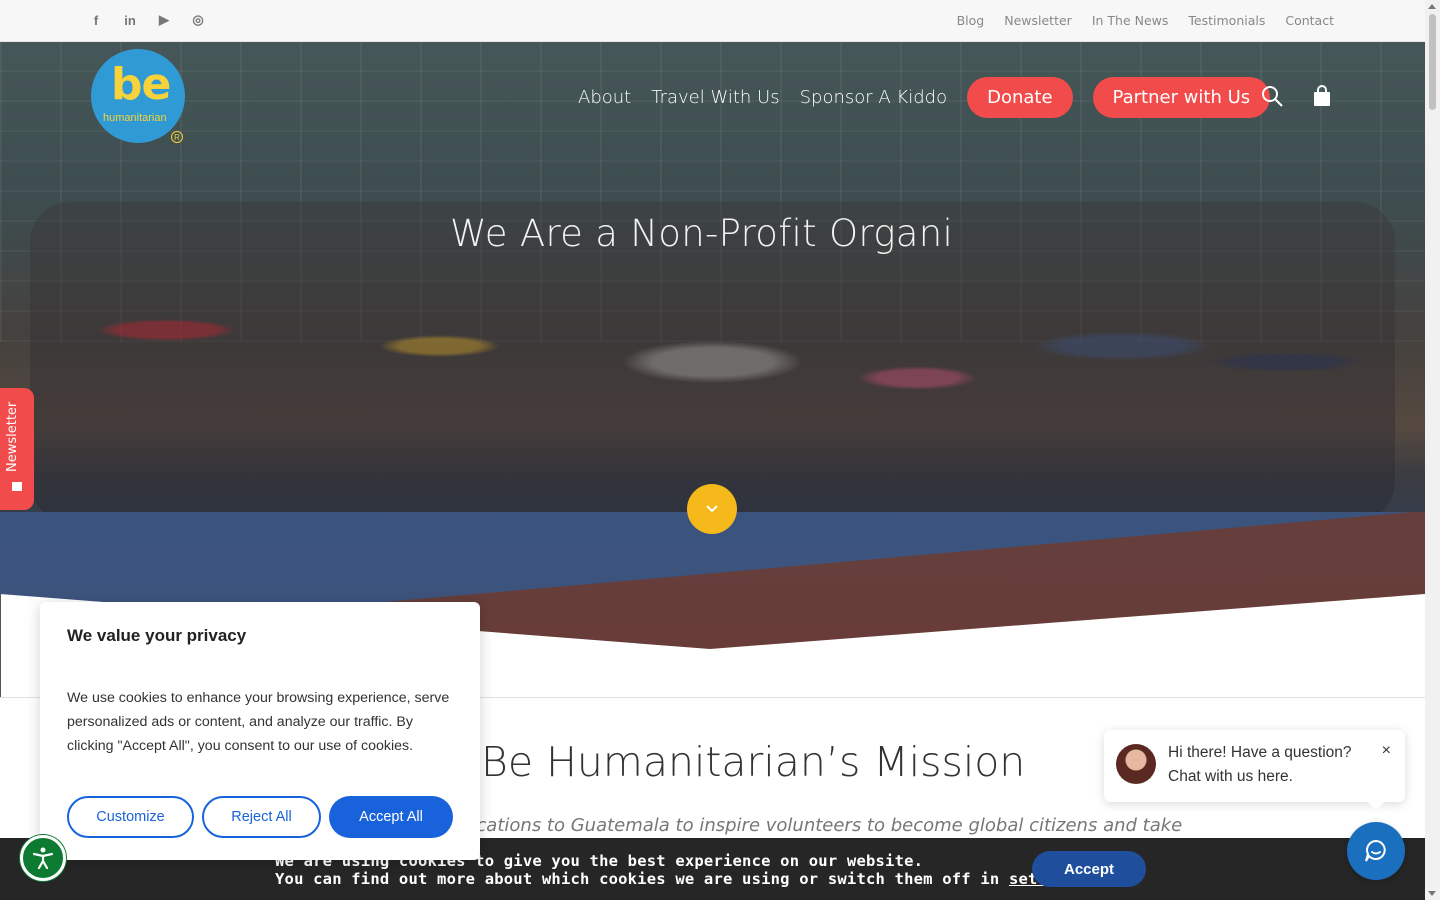 This screenshot has width=1440, height=900. I want to click on scroll-down-arrow-icon, so click(1432, 893).